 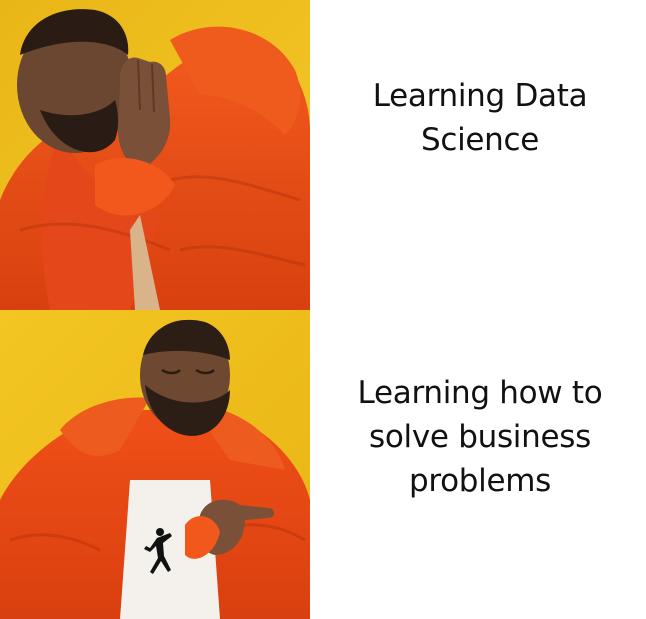 I want to click on bottom-caption: Learning how to solve business problems, so click(x=480, y=437).